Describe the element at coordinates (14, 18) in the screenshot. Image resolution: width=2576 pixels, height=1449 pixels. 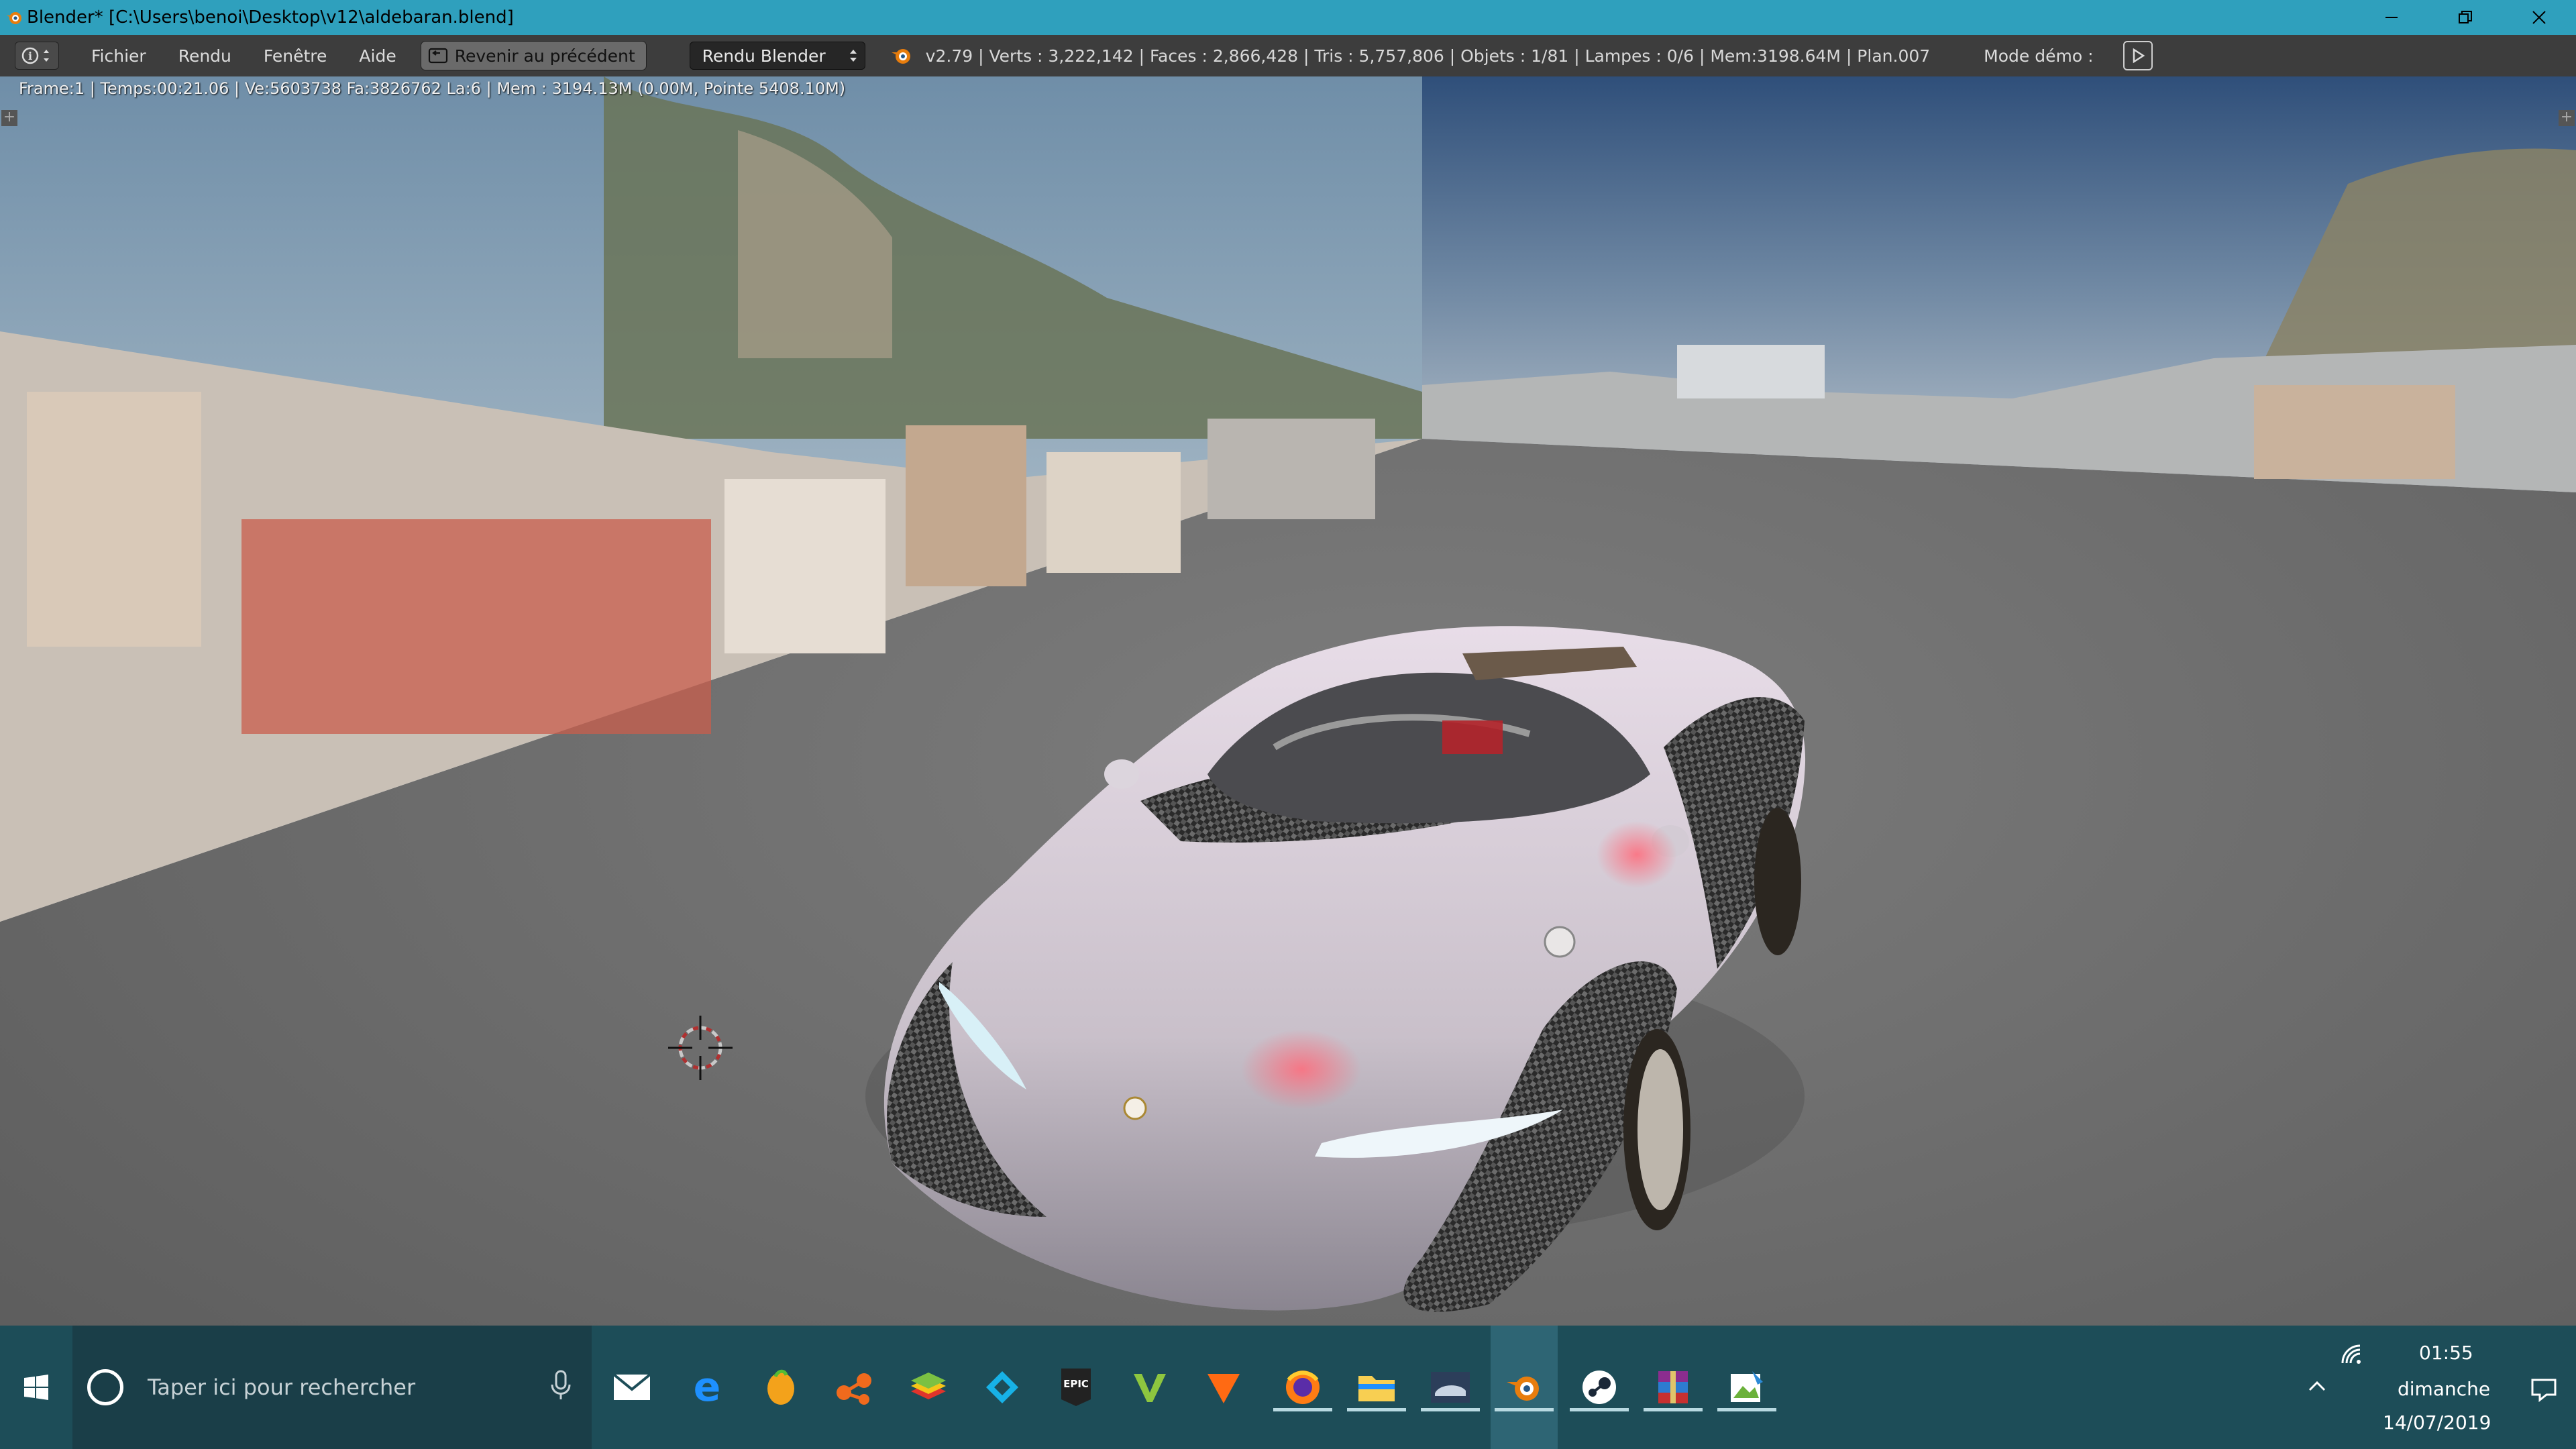
I see `blender-logo-icon` at that location.